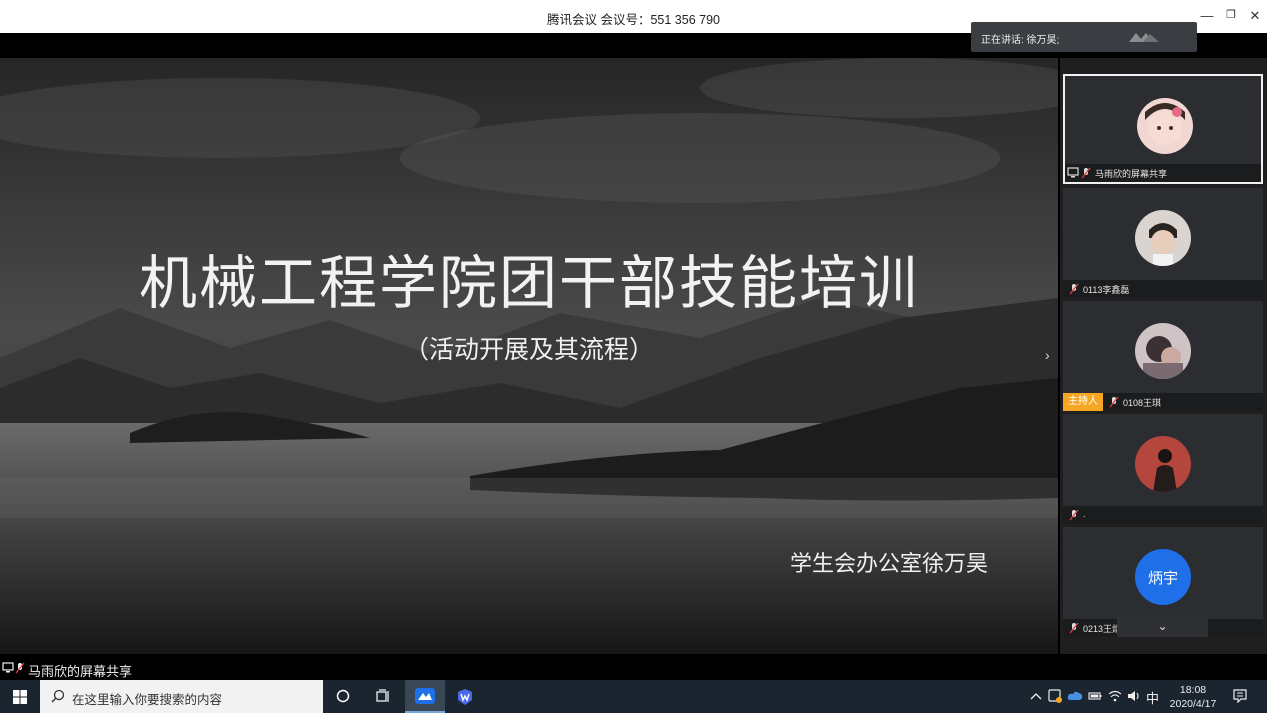 The width and height of the screenshot is (1267, 713). What do you see at coordinates (1084, 514) in the screenshot?
I see `participant-name: .` at bounding box center [1084, 514].